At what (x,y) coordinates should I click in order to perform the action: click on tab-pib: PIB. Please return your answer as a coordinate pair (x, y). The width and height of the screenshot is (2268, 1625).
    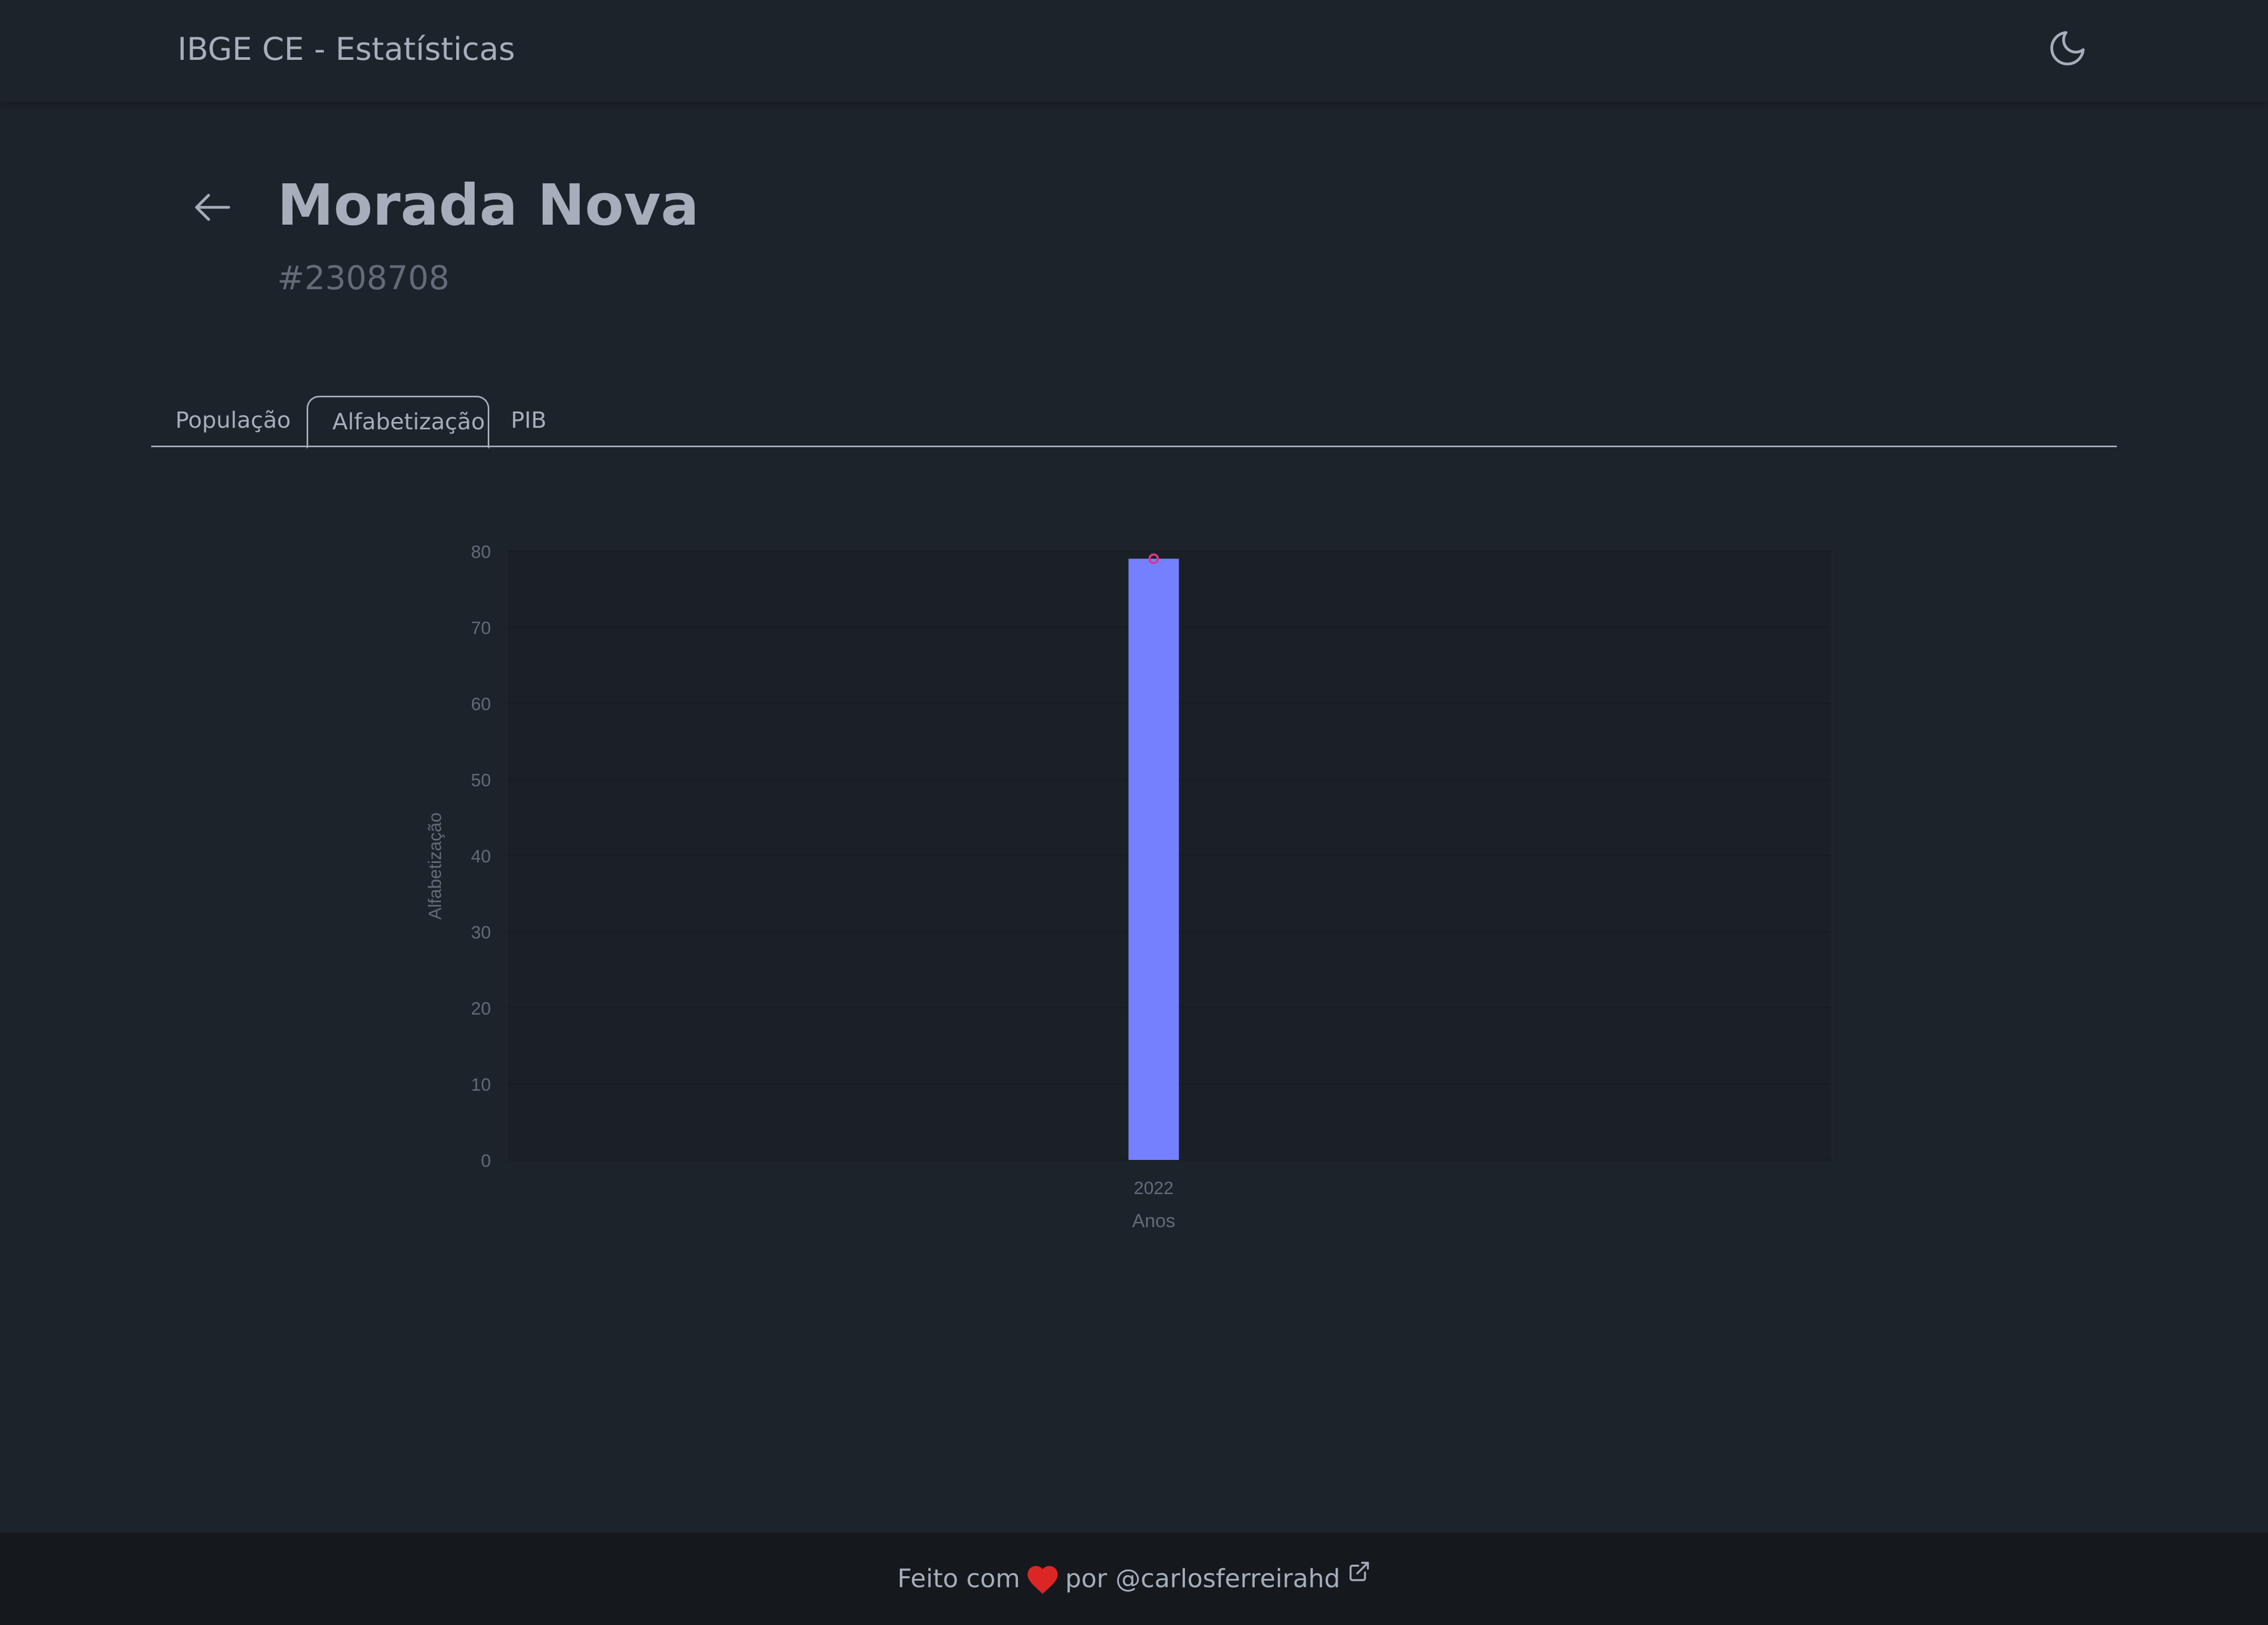
    Looking at the image, I should click on (528, 421).